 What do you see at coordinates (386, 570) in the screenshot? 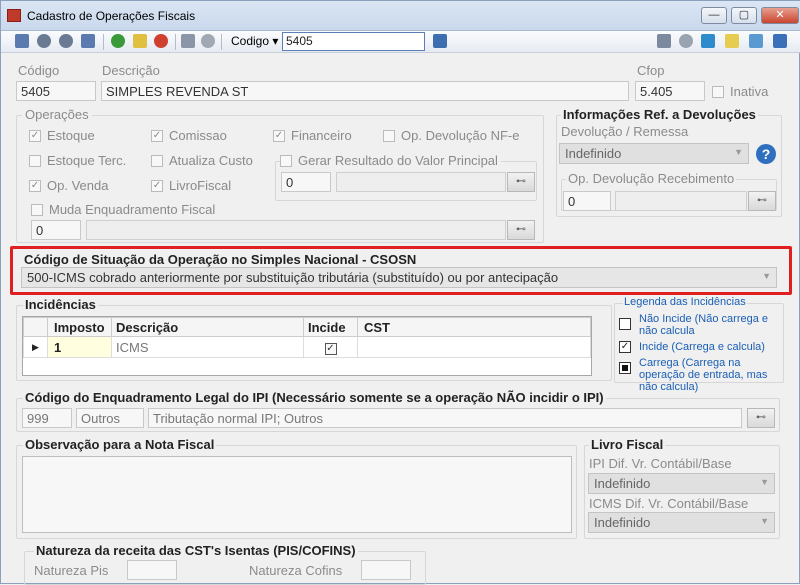
I see `natureza-cofins-field` at bounding box center [386, 570].